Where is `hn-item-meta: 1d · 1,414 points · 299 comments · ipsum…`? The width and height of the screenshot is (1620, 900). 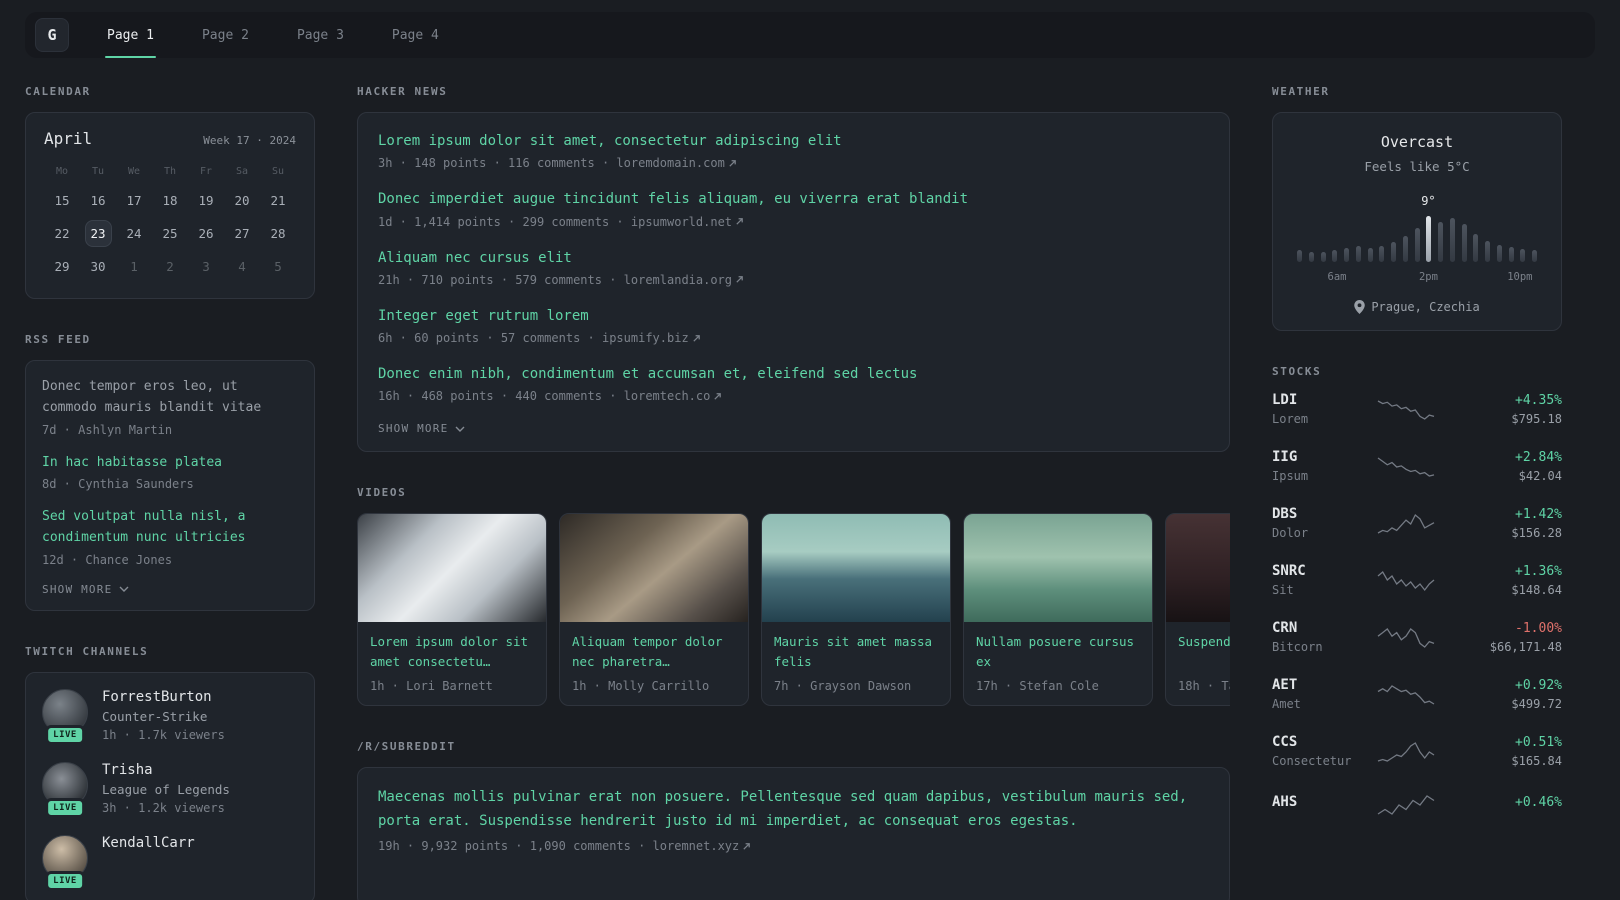 hn-item-meta: 1d · 1,414 points · 299 comments · ipsum… is located at coordinates (793, 222).